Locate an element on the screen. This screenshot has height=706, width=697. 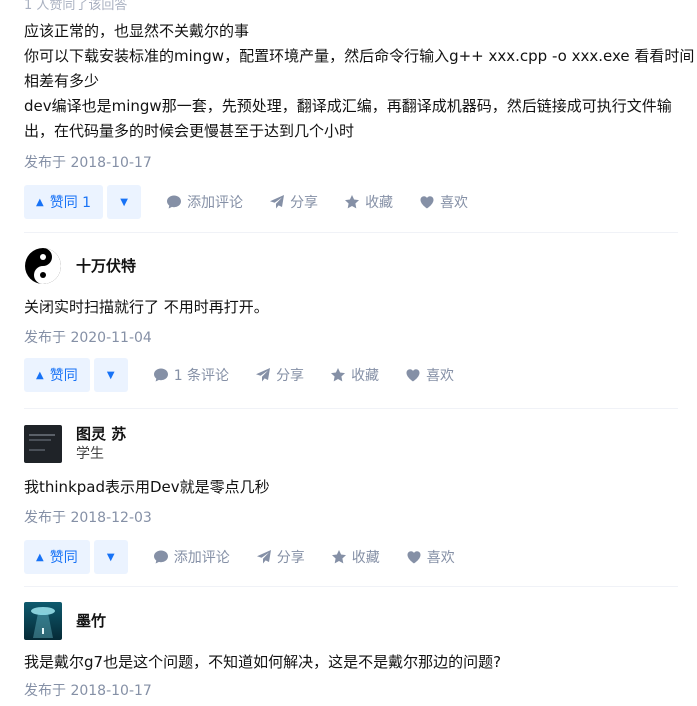
author-info: 墨竹 is located at coordinates (351, 621).